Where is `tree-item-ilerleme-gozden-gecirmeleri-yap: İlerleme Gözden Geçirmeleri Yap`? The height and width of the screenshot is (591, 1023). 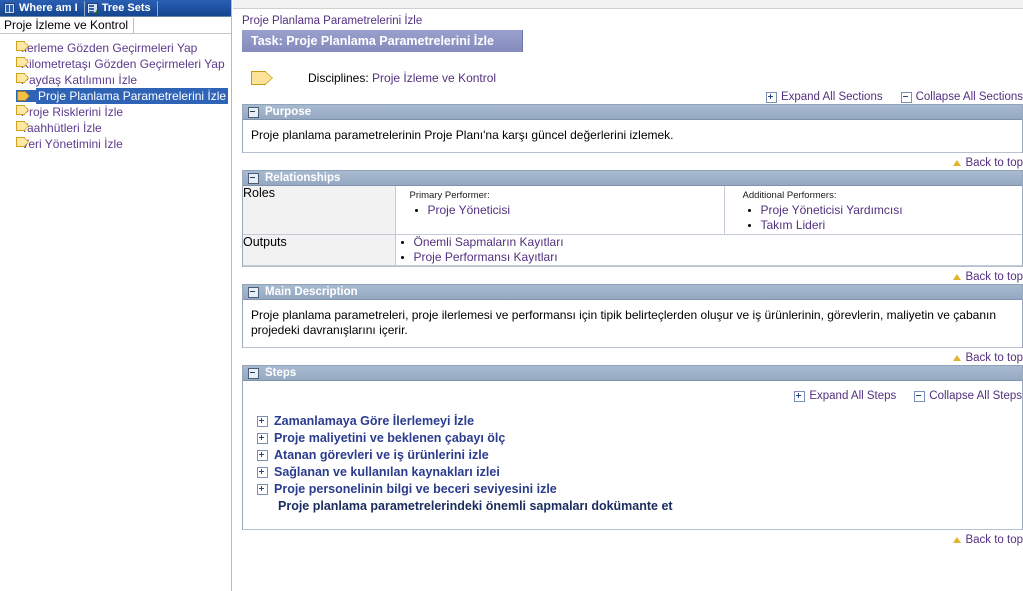
tree-item-ilerleme-gozden-gecirmeleri-yap: İlerleme Gözden Geçirmeleri Yap is located at coordinates (115, 48).